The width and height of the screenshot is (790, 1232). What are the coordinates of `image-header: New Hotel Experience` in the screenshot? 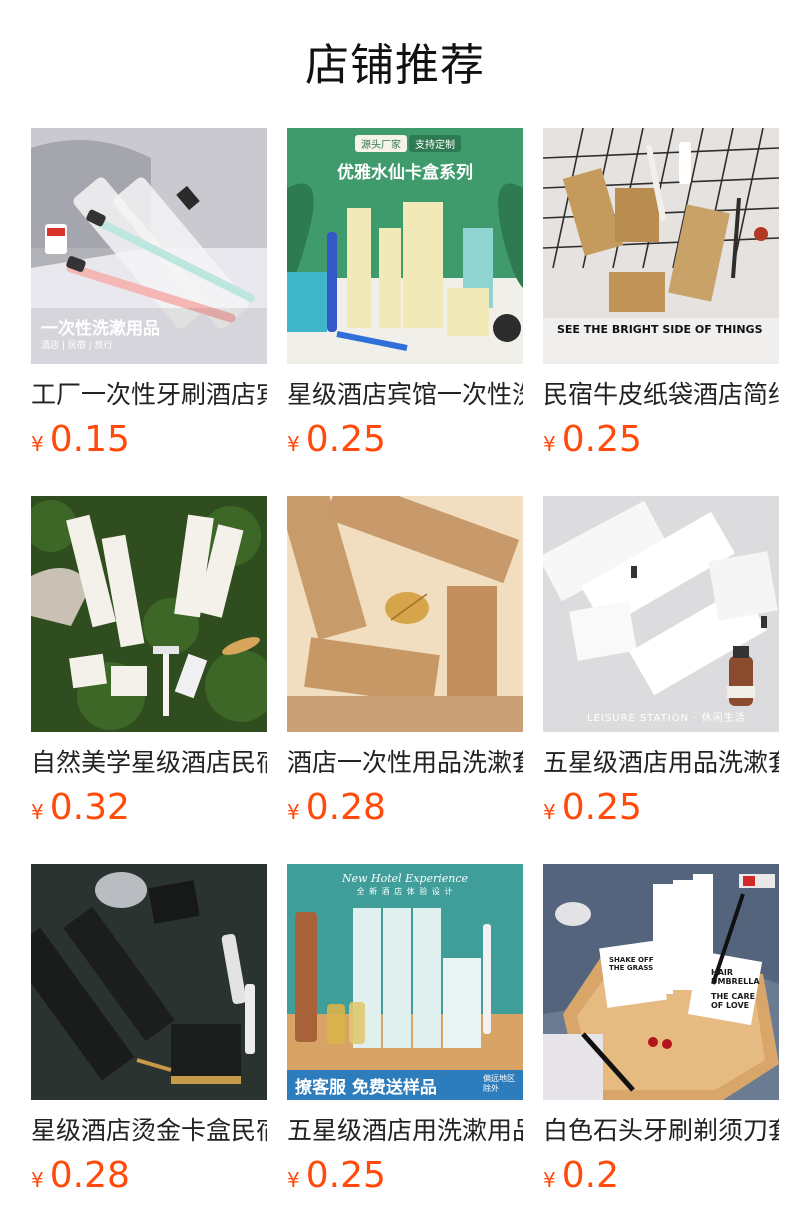 It's located at (405, 878).